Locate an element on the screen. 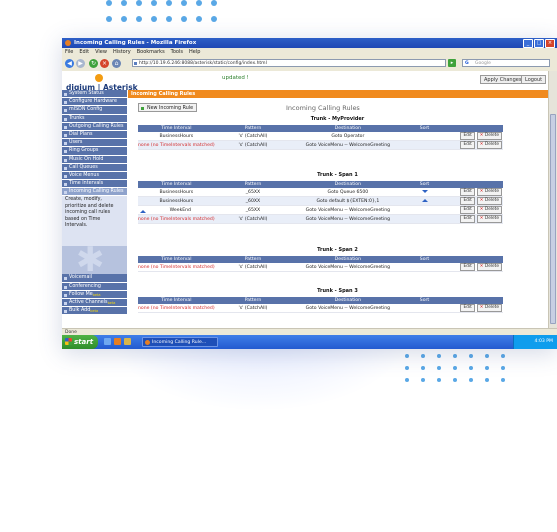  sidebar-item-incoming-calling-rules: Incoming Calling Rules is located at coordinates (94, 192).